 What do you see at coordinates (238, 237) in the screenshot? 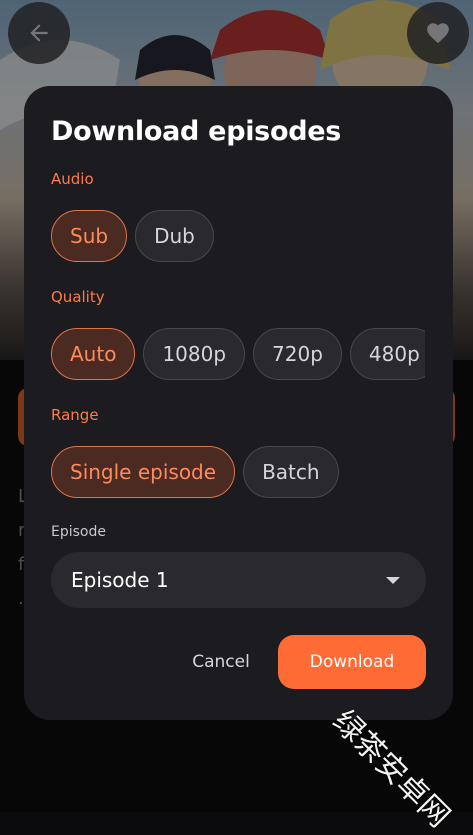
I see `audio-options: Sub Dub` at bounding box center [238, 237].